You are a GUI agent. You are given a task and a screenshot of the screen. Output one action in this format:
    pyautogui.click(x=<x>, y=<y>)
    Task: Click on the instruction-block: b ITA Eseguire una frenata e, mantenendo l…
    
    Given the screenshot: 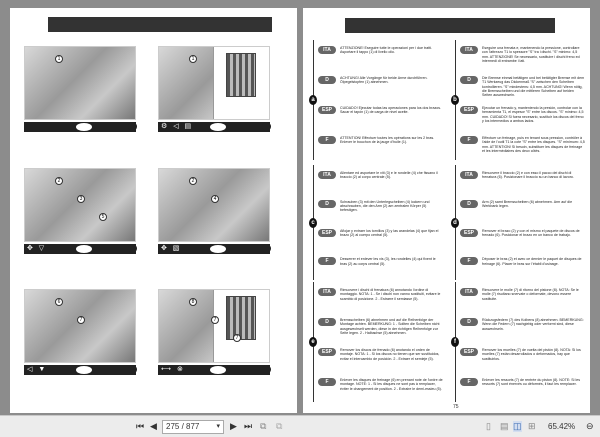 What is the action you would take?
    pyautogui.click(x=518, y=100)
    